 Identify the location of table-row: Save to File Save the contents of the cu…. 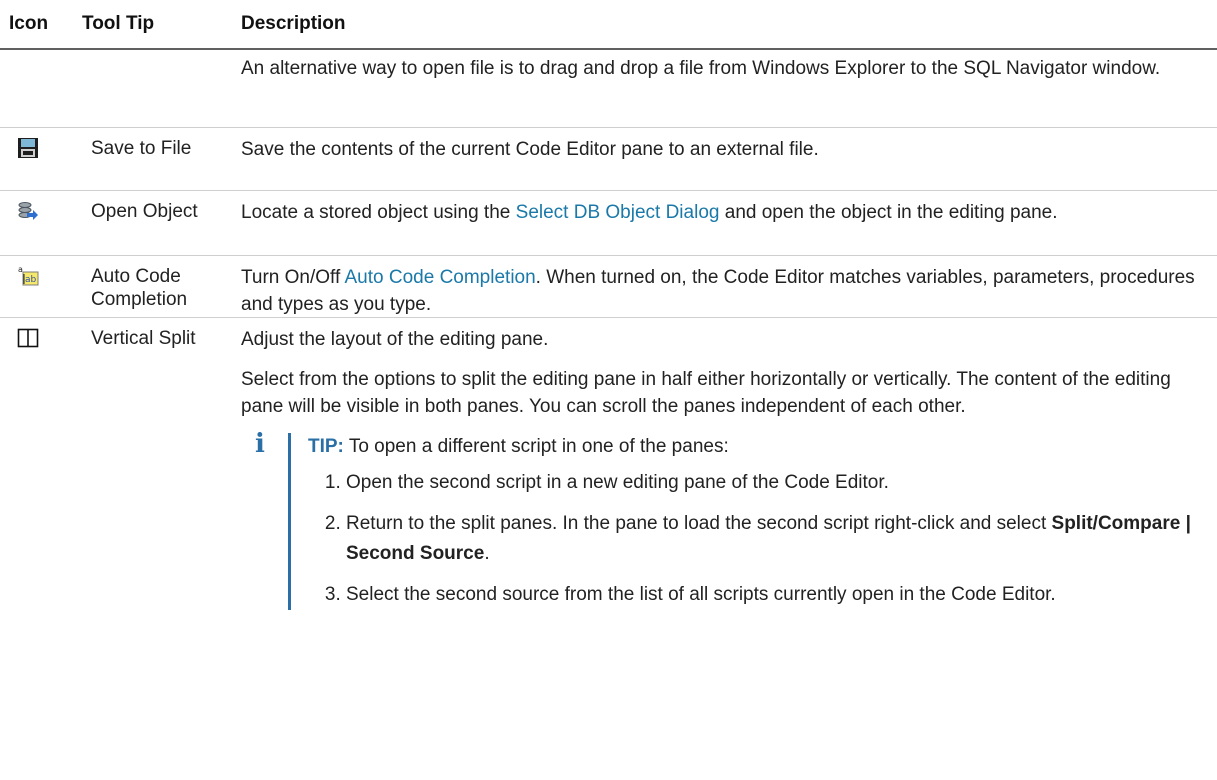
(608, 159).